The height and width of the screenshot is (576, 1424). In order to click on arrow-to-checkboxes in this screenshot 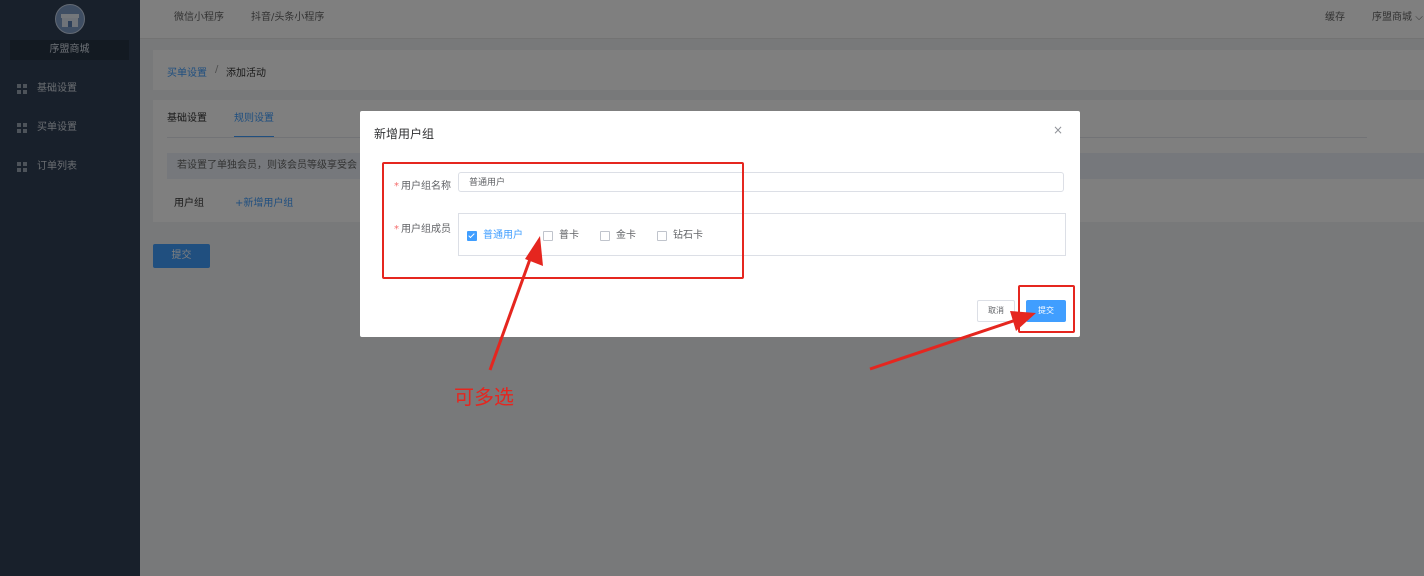, I will do `click(512, 309)`.